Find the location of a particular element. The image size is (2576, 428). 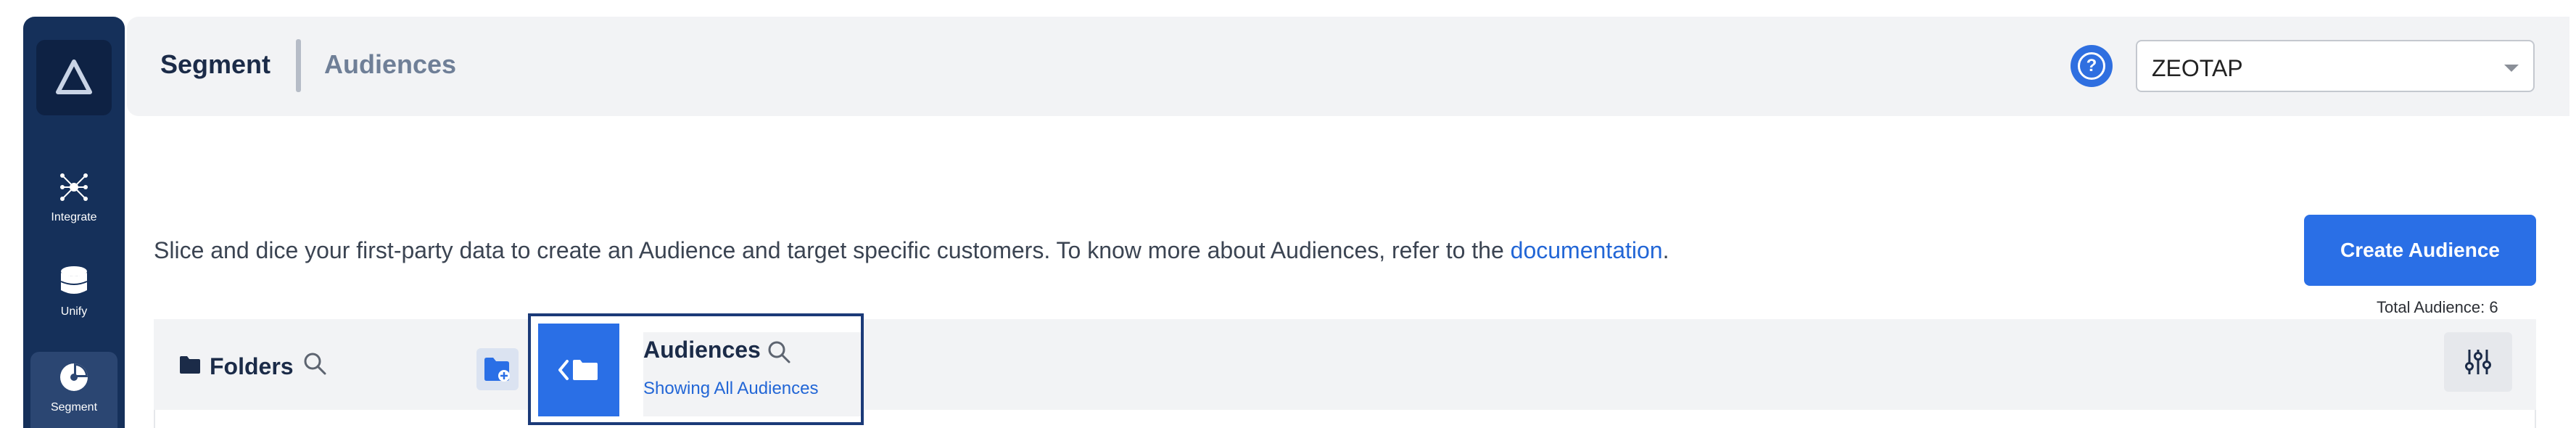

sidebar-item-unify: Unify is located at coordinates (73, 290).